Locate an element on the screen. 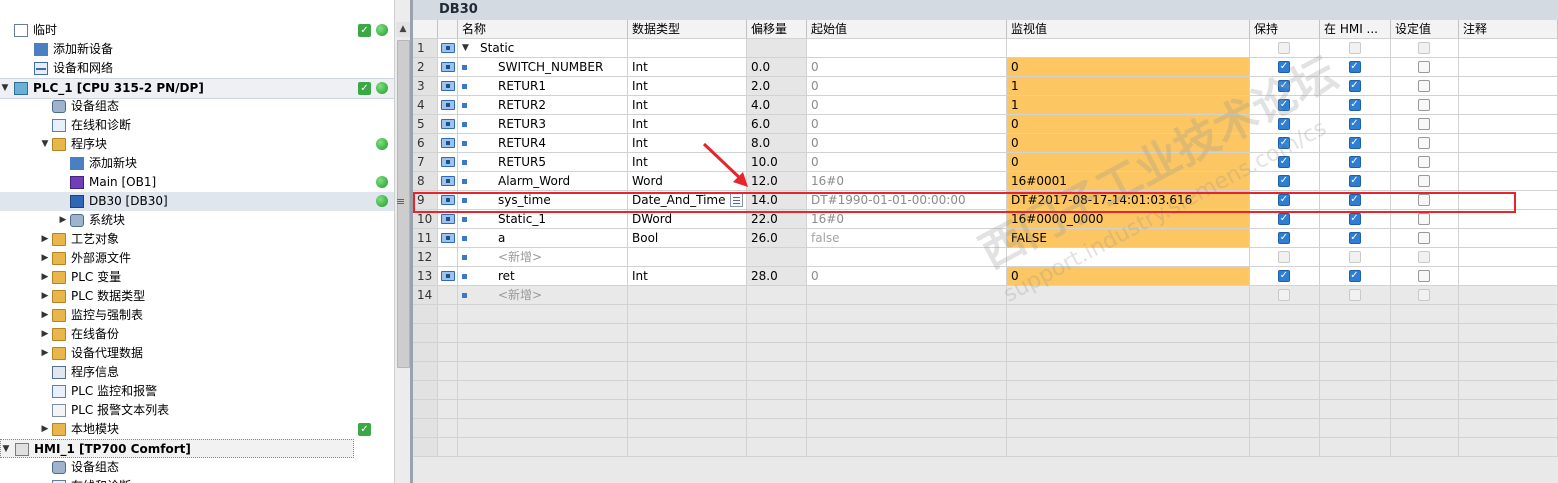  tree-item: ▶ 设备代理数据 is located at coordinates (197, 353).